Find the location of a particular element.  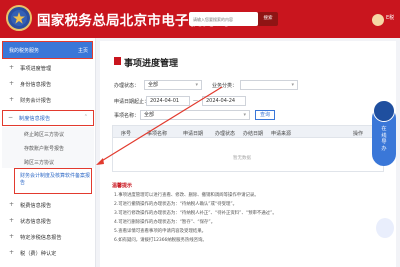

online-guide-label: 在线导办 is located at coordinates (384, 139).